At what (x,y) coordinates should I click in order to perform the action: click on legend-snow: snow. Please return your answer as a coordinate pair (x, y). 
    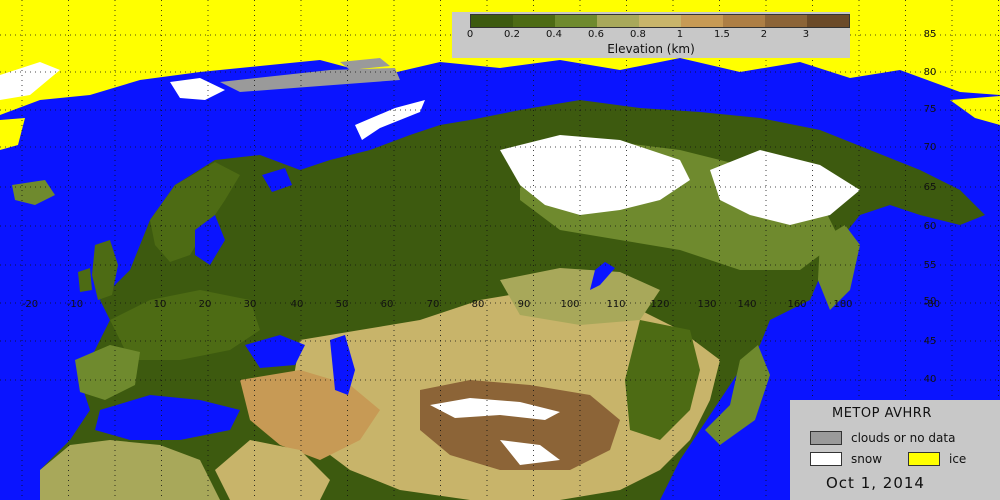
    Looking at the image, I should click on (846, 459).